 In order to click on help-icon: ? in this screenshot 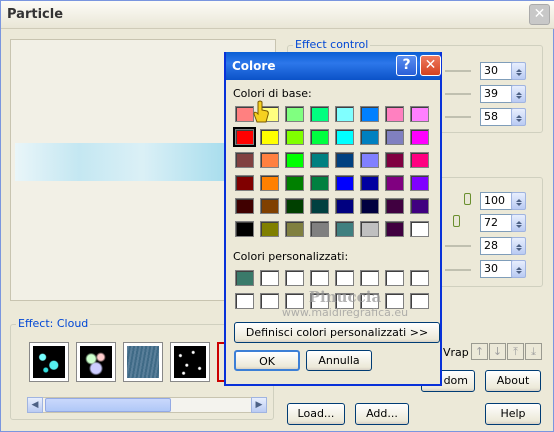, I will do `click(406, 65)`.